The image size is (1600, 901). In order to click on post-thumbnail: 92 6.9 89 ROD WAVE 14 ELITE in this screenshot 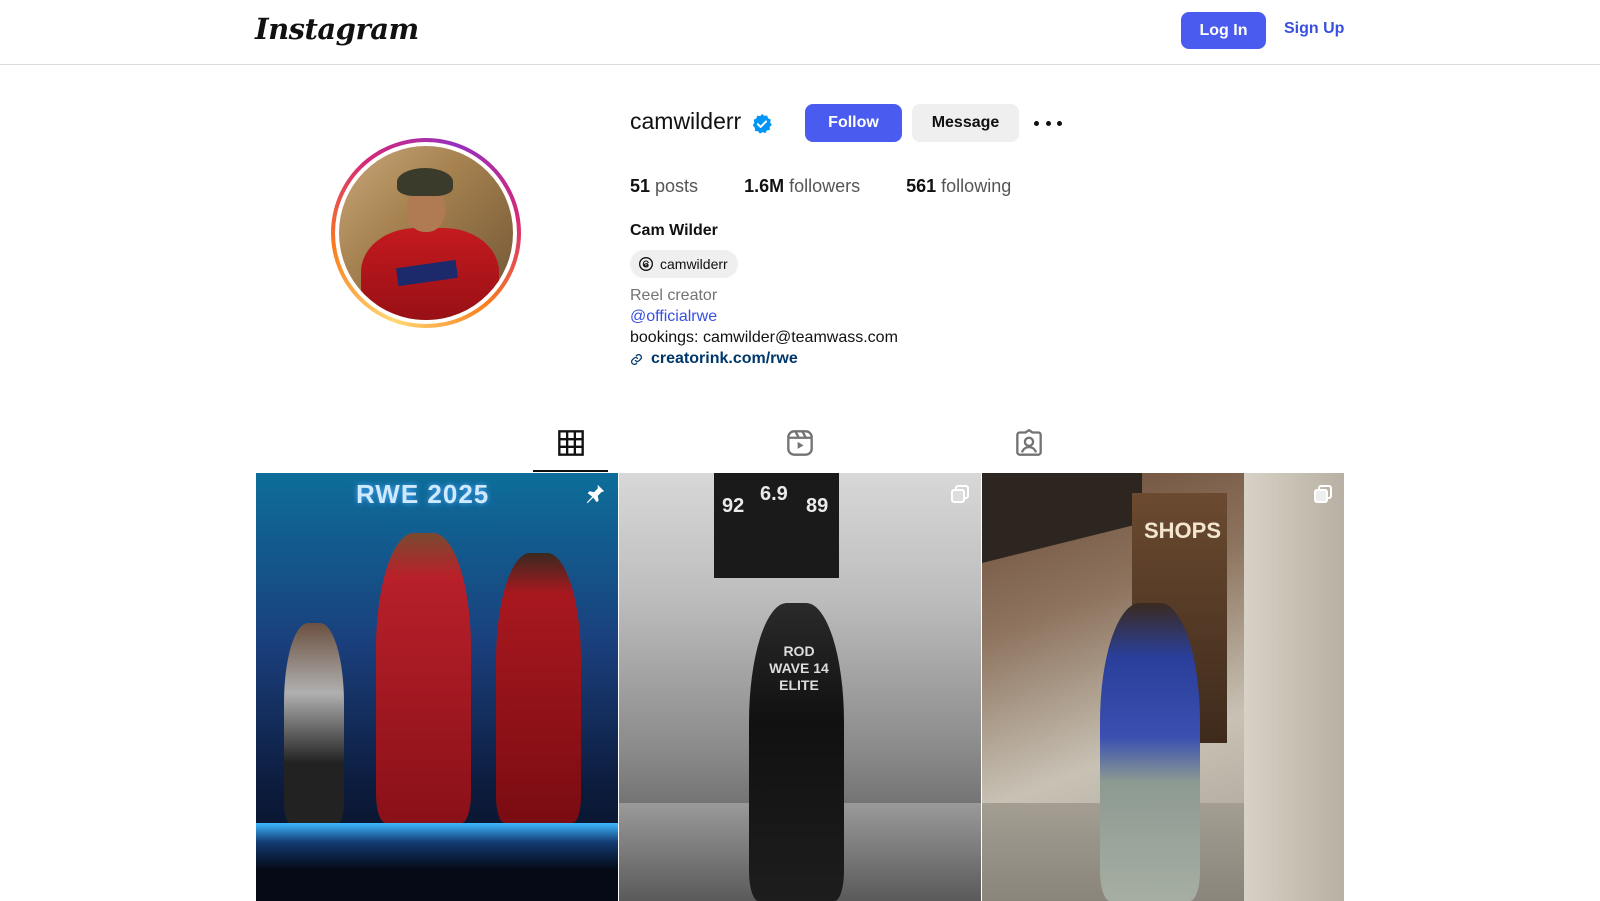, I will do `click(800, 687)`.